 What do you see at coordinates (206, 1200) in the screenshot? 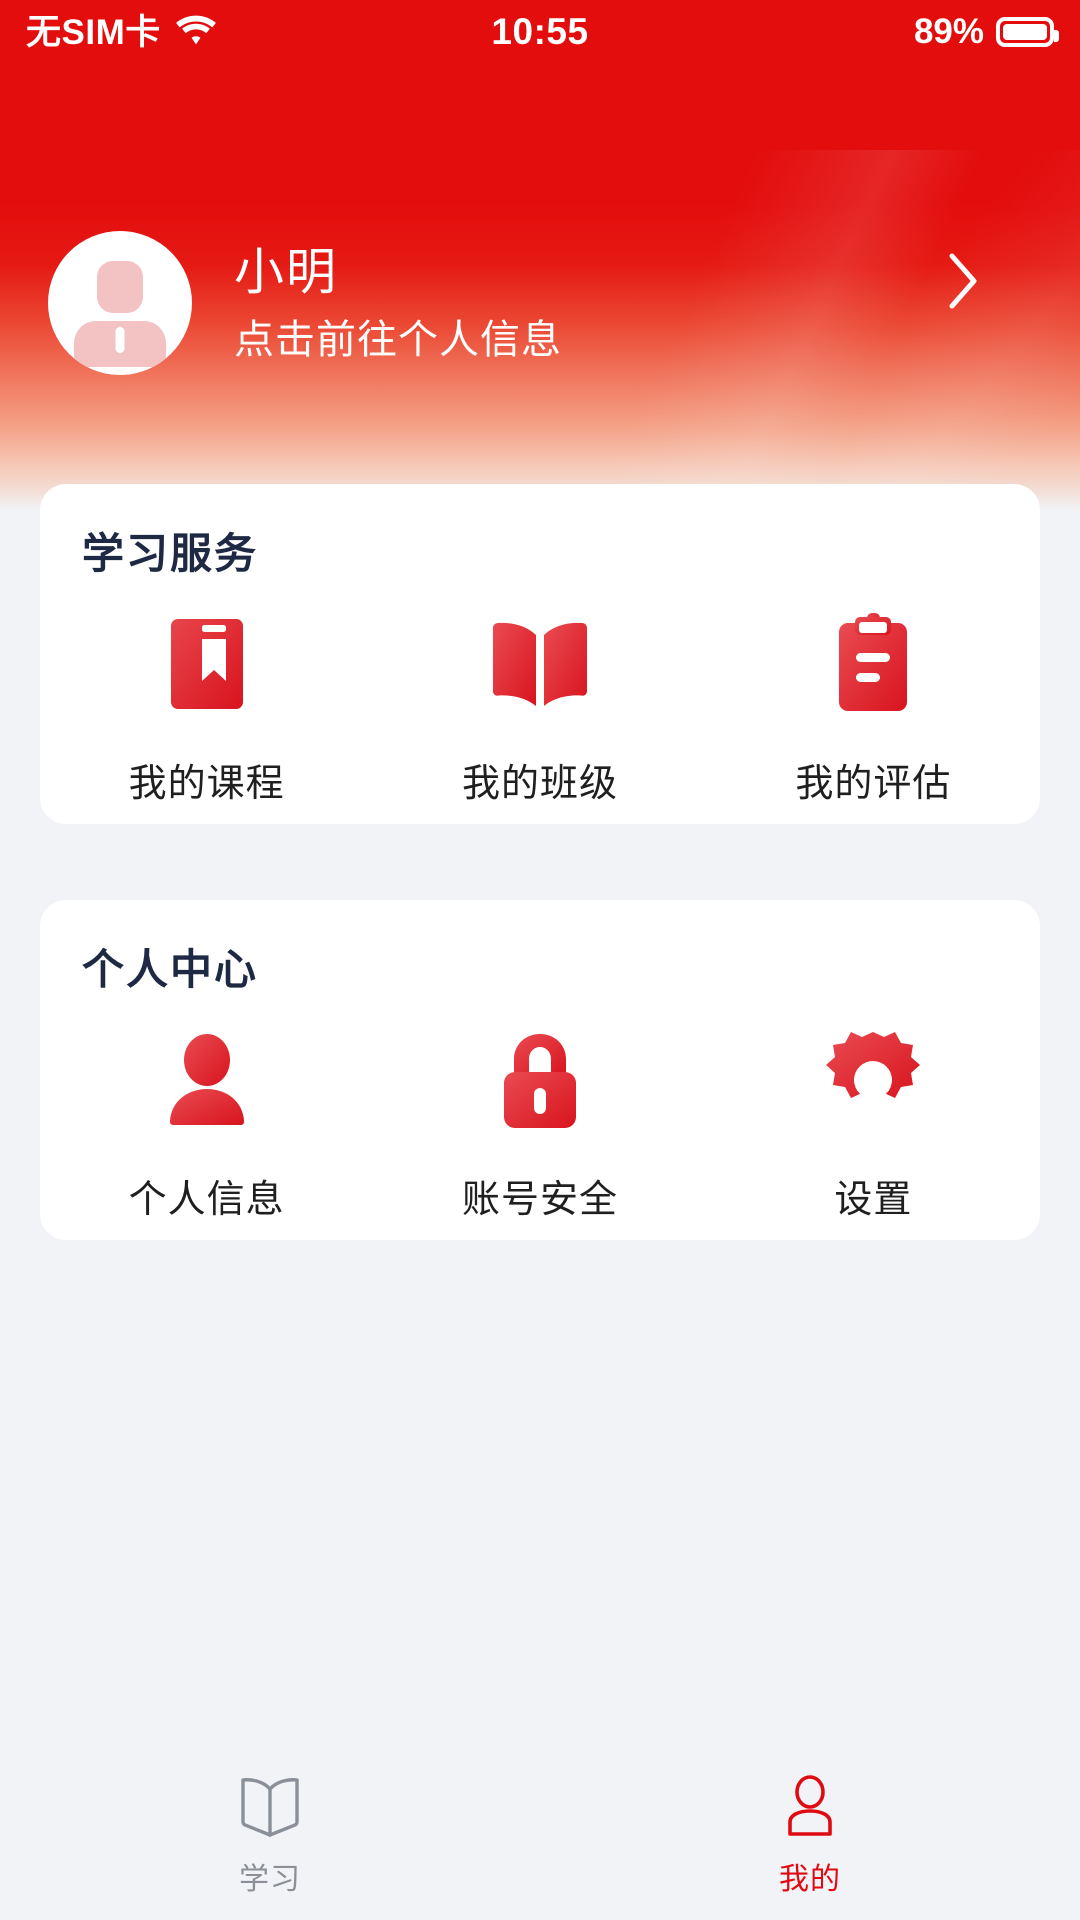
I see `grid-item-label: 个人信息` at bounding box center [206, 1200].